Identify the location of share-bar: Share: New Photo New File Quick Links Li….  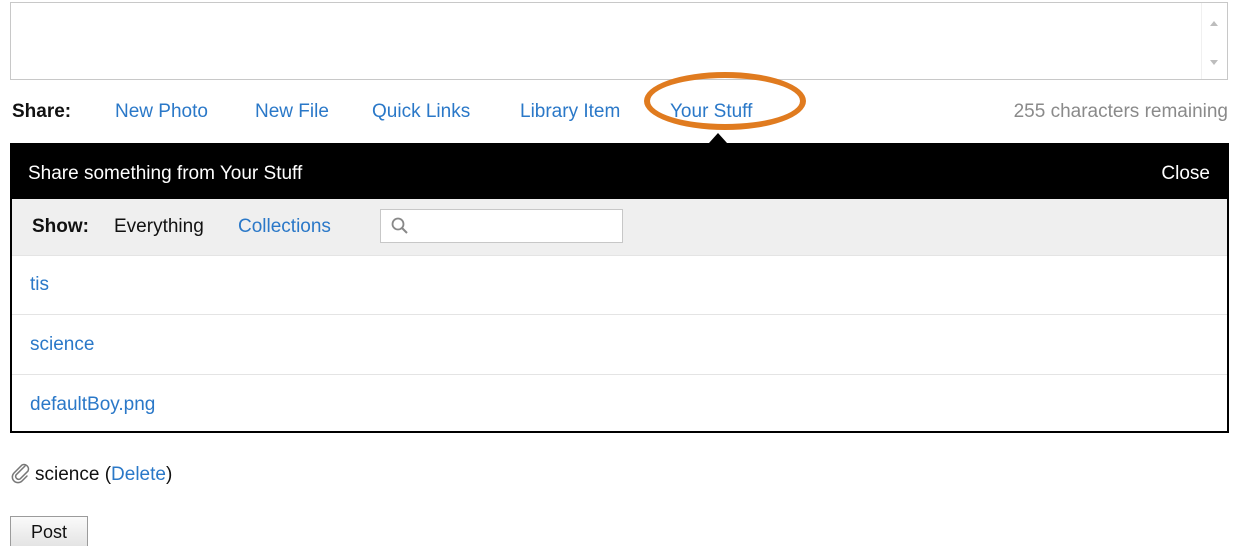
(619, 112).